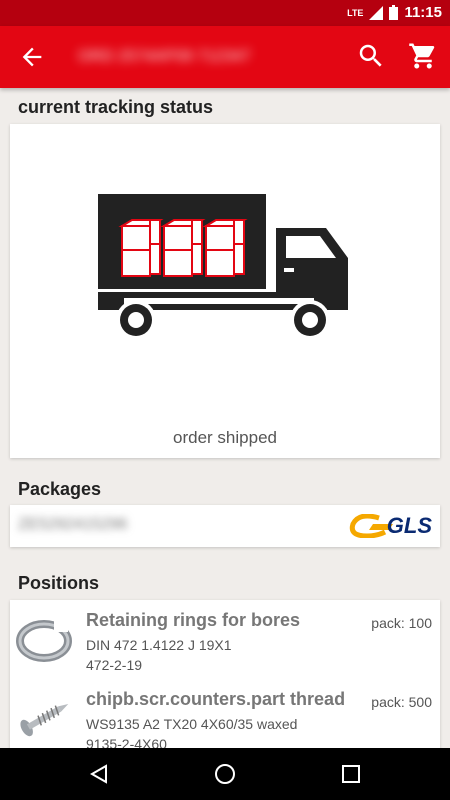 This screenshot has height=800, width=450. What do you see at coordinates (223, 267) in the screenshot?
I see `delivery-truck-icon` at bounding box center [223, 267].